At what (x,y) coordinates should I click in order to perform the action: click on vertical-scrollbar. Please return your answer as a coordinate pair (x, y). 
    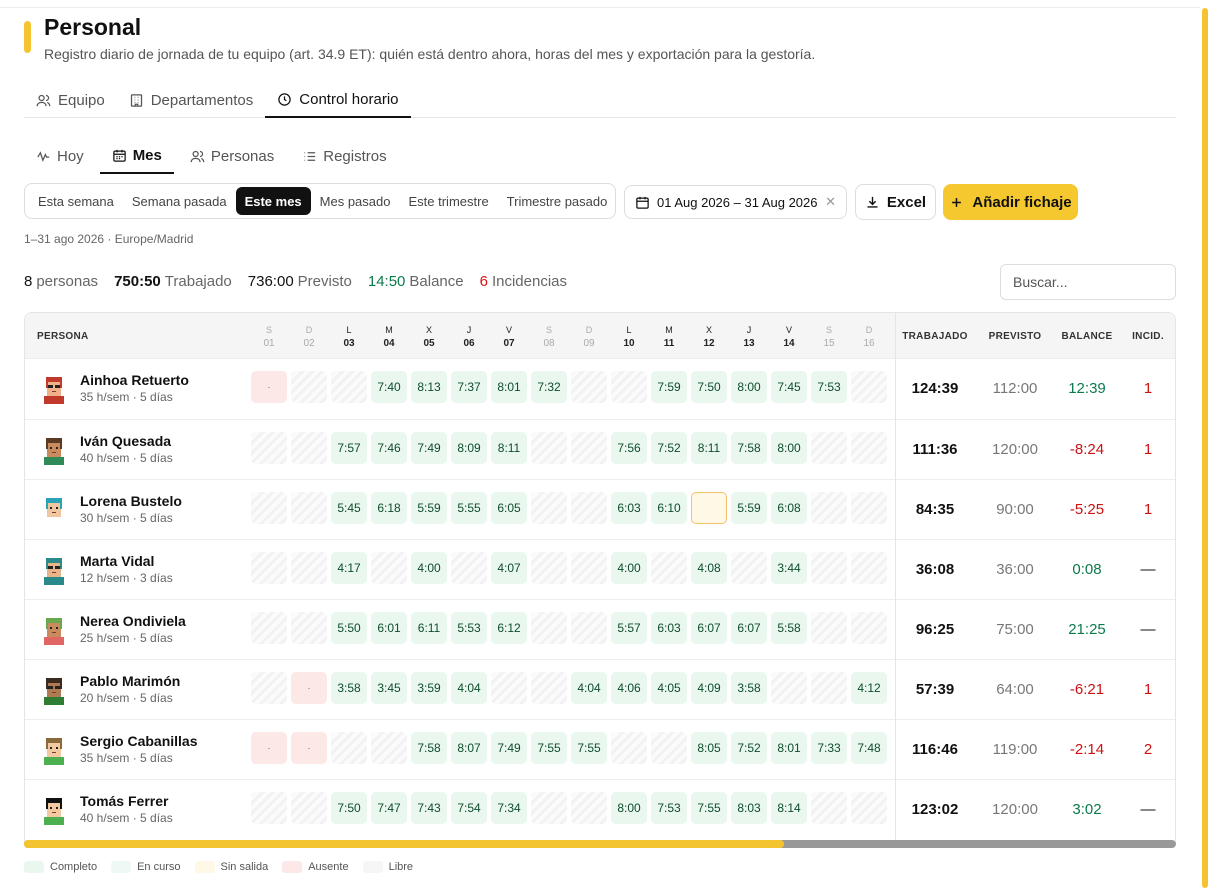
    Looking at the image, I should click on (1205, 448).